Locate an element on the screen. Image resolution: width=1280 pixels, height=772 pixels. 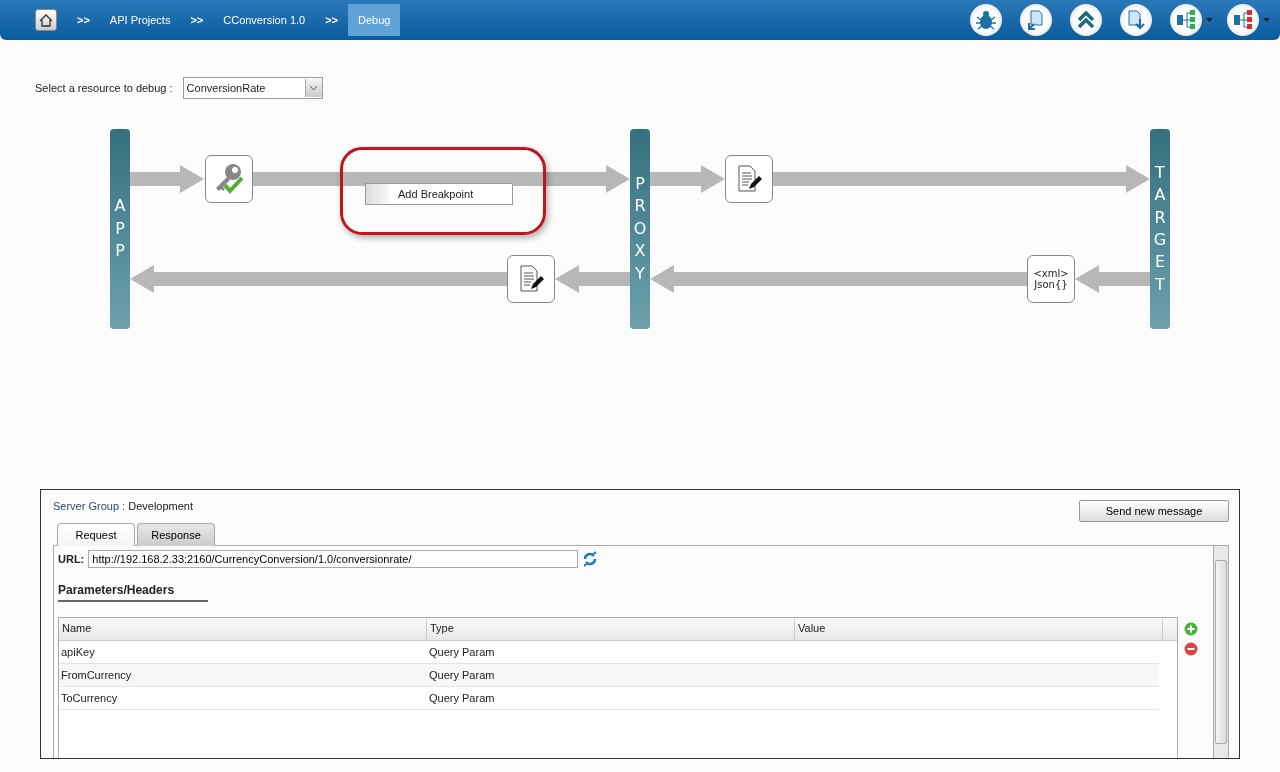
url-field: http://192.168.2.33:2160/CurrencyConversion/1.0/conversionrate/ is located at coordinates (333, 559).